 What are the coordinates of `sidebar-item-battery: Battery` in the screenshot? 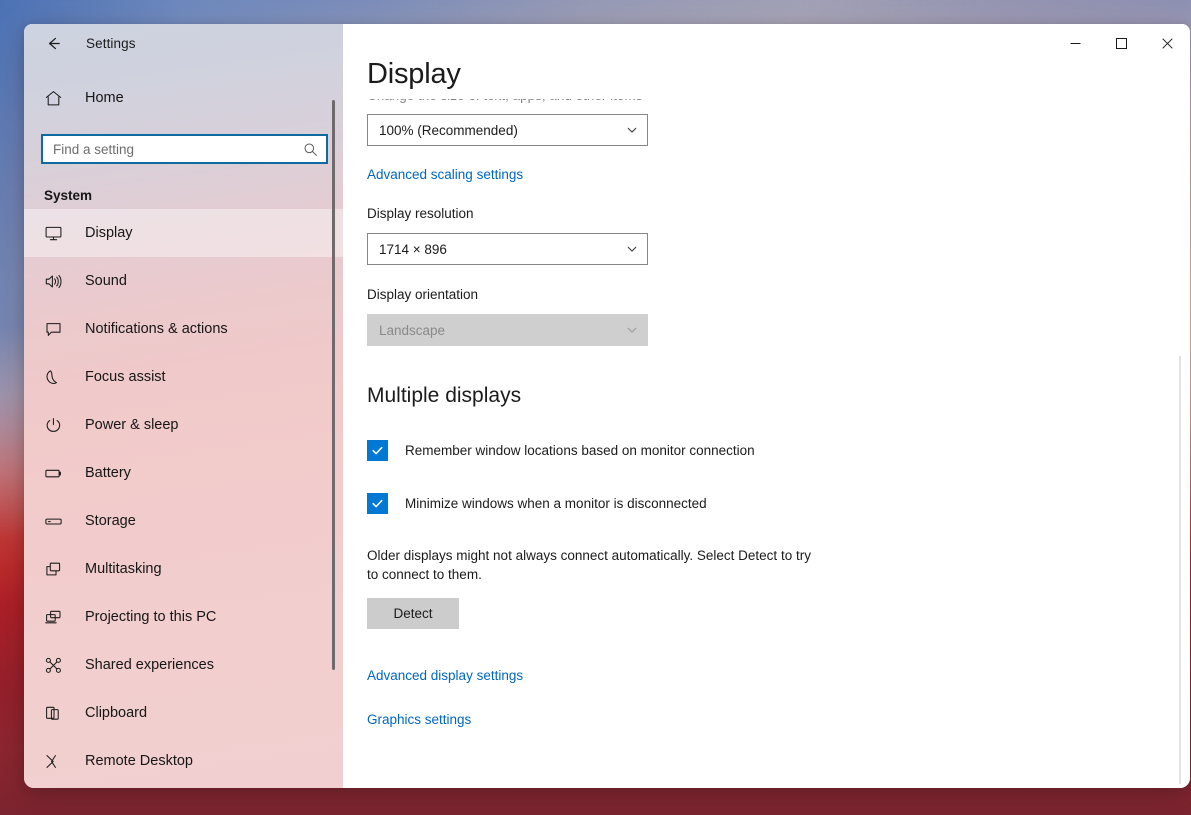 It's located at (183, 473).